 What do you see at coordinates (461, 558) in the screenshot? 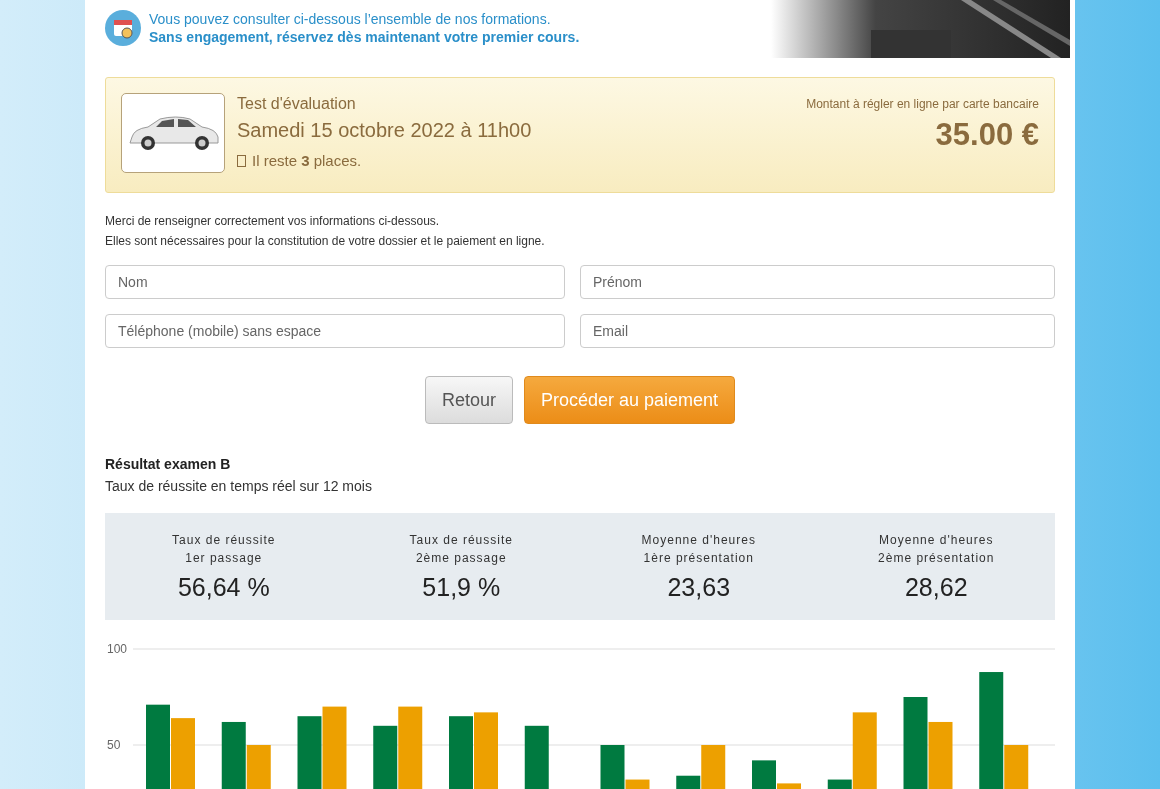
I see `stat-label: 2ème passage` at bounding box center [461, 558].